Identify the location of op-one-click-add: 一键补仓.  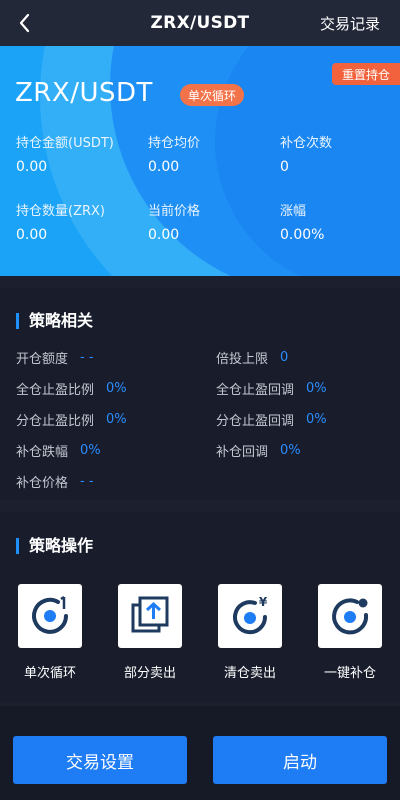
(350, 632).